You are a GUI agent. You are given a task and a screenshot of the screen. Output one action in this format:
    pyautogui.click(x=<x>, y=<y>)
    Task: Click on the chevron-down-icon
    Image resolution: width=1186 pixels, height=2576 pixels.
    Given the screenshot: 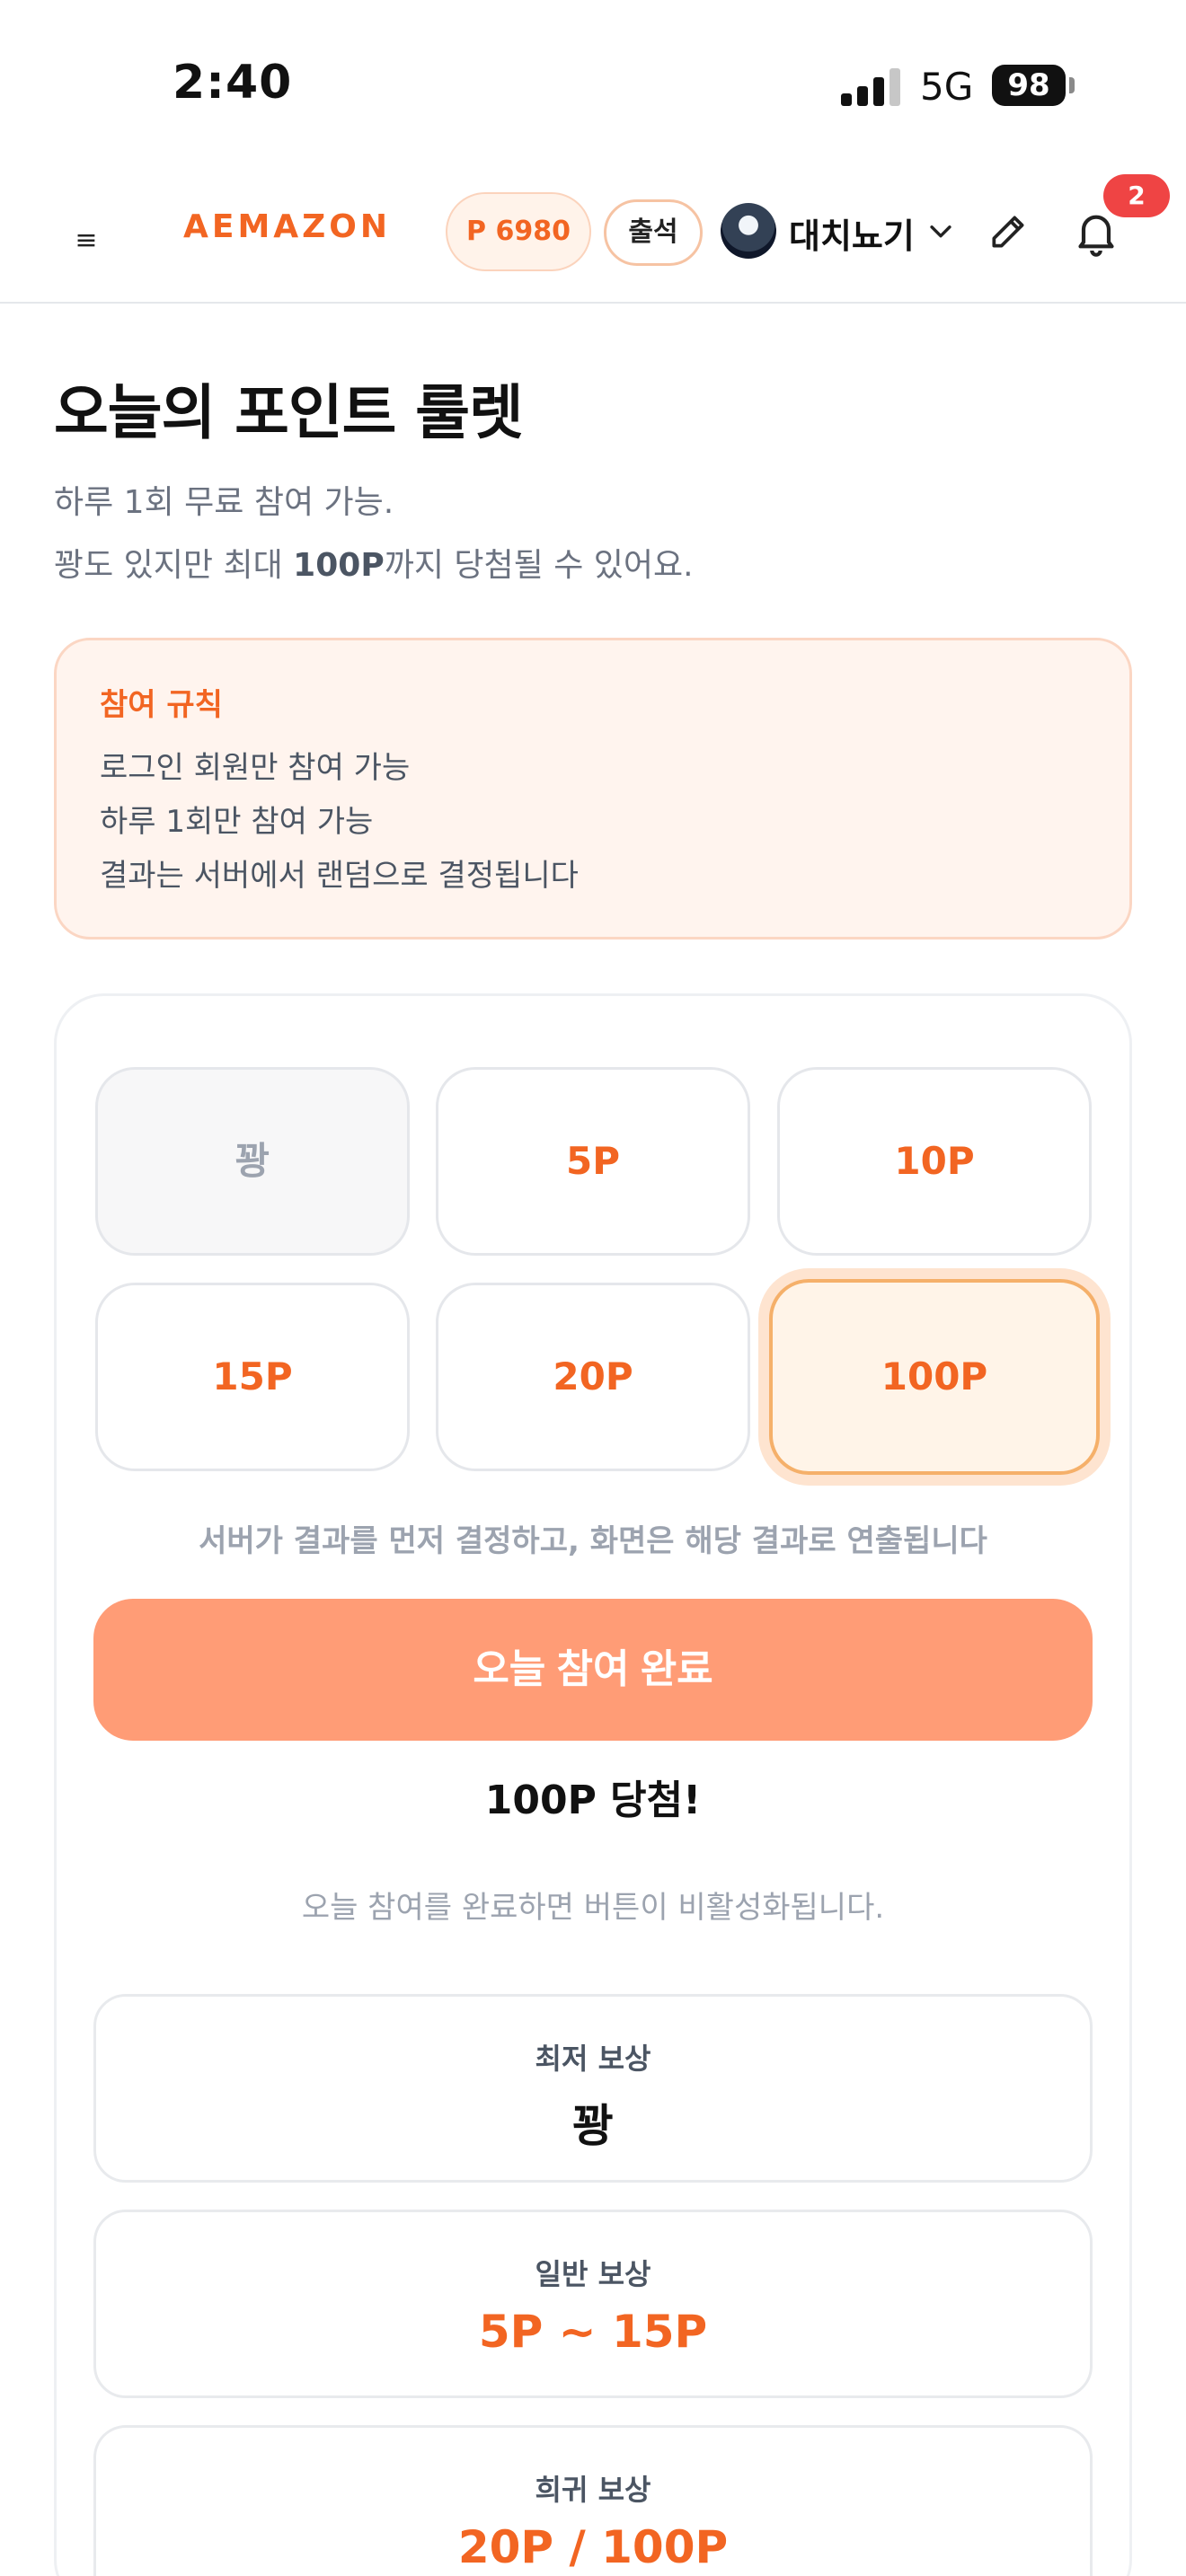 What is the action you would take?
    pyautogui.click(x=940, y=231)
    